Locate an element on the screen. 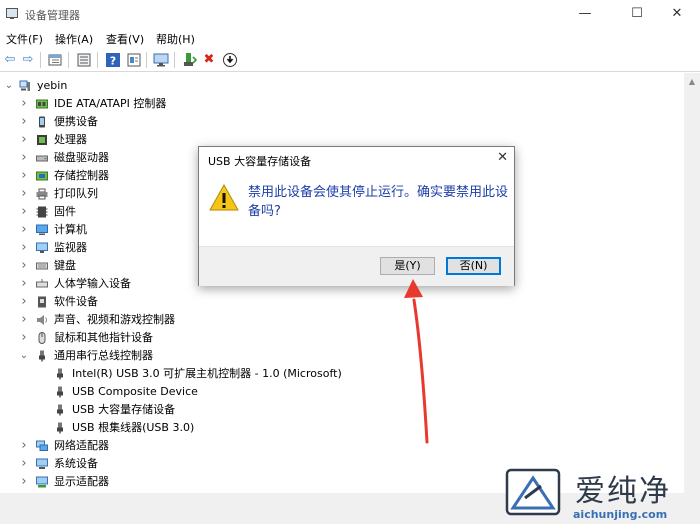 This screenshot has width=700, height=524. tree-item-label: 固件 is located at coordinates (65, 211).